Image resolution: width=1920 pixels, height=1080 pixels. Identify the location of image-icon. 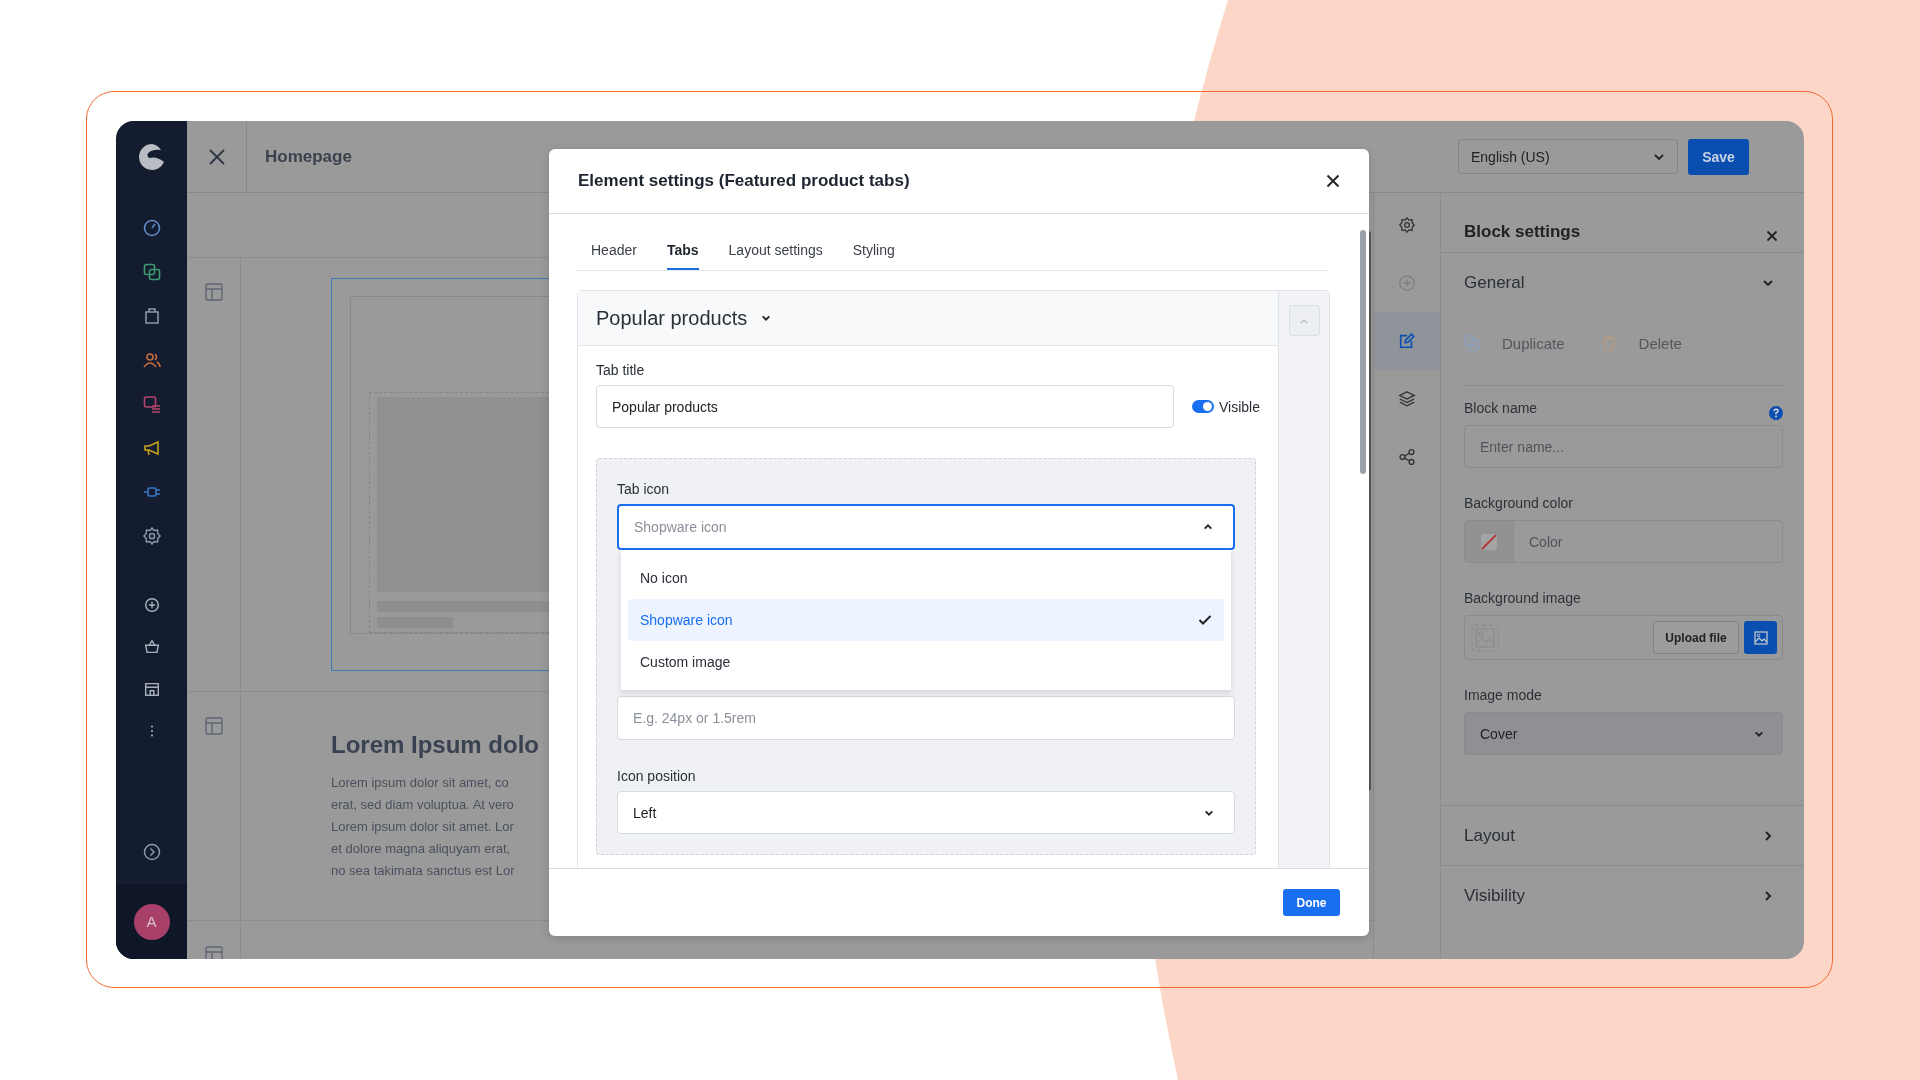
(1760, 637).